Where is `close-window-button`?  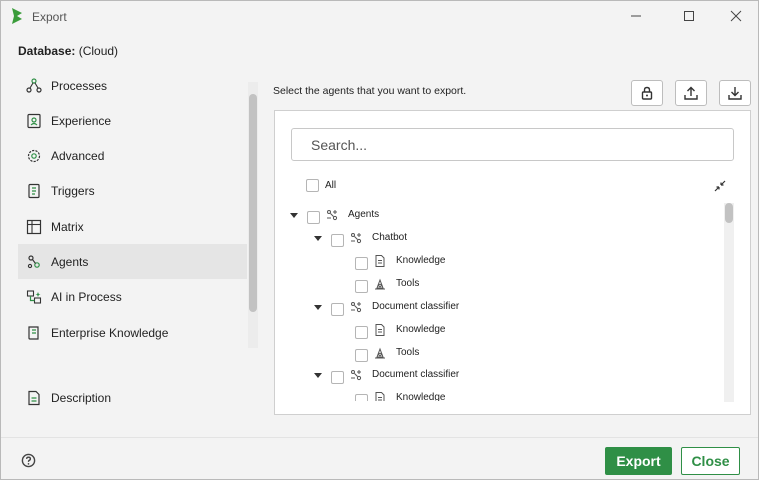
close-window-button is located at coordinates (736, 16).